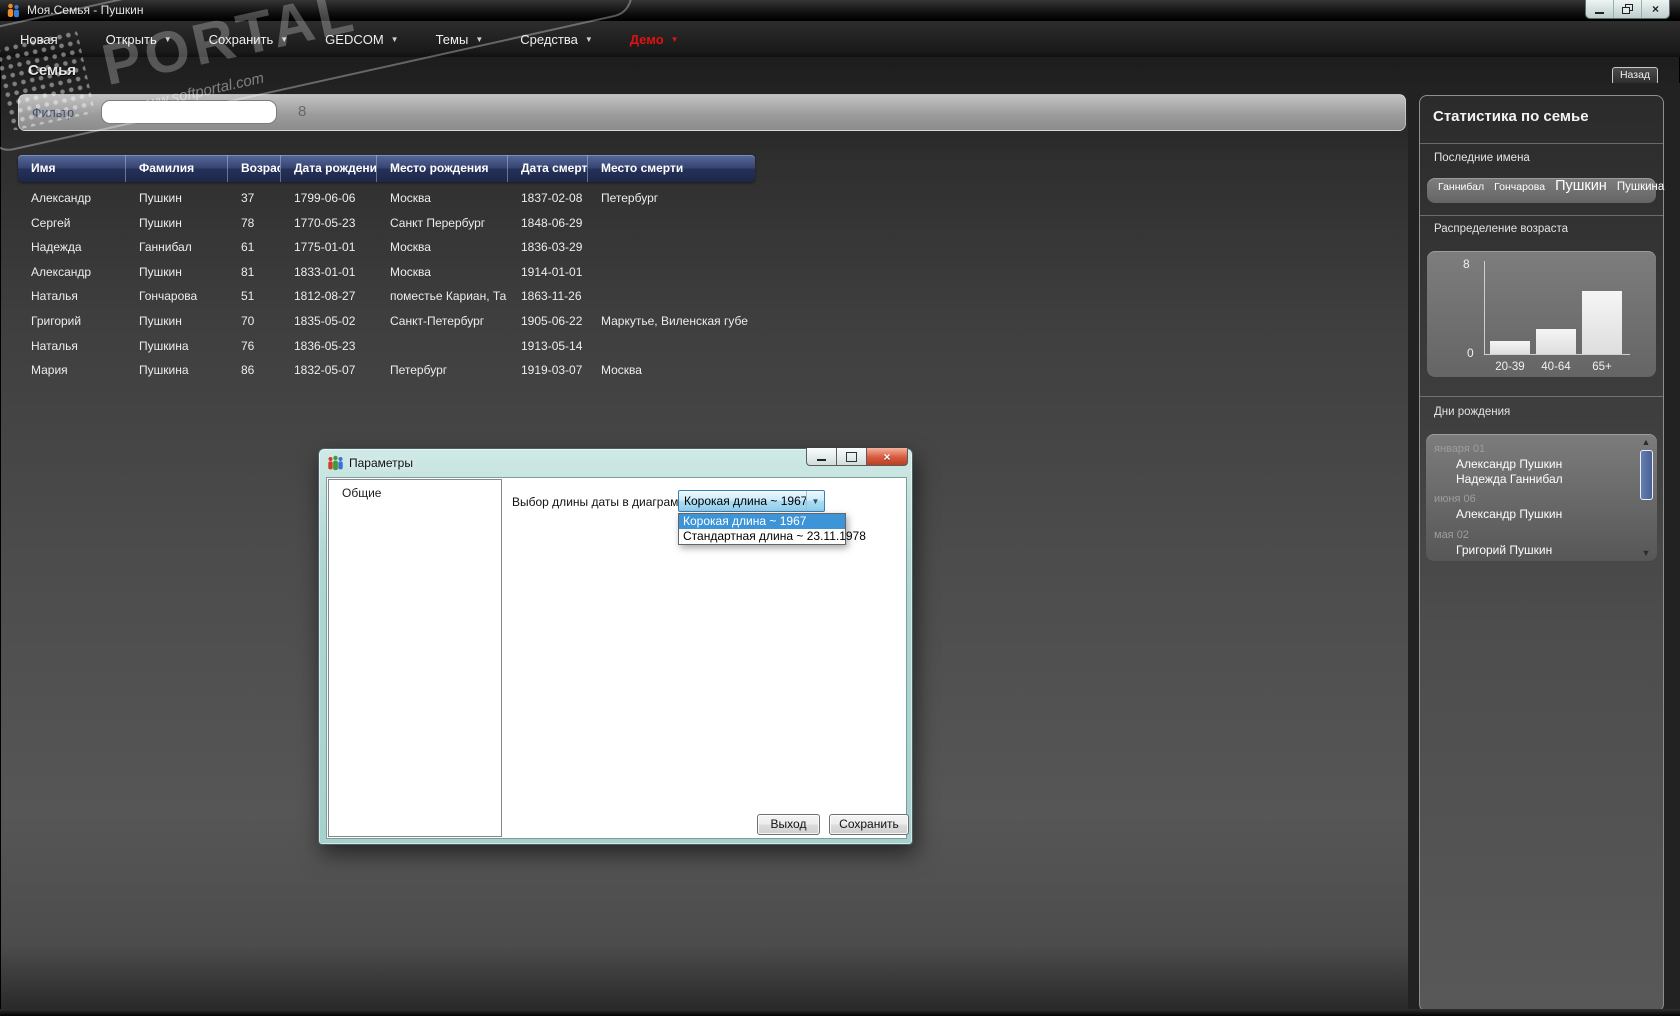  What do you see at coordinates (248, 296) in the screenshot?
I see `table-cell: 51` at bounding box center [248, 296].